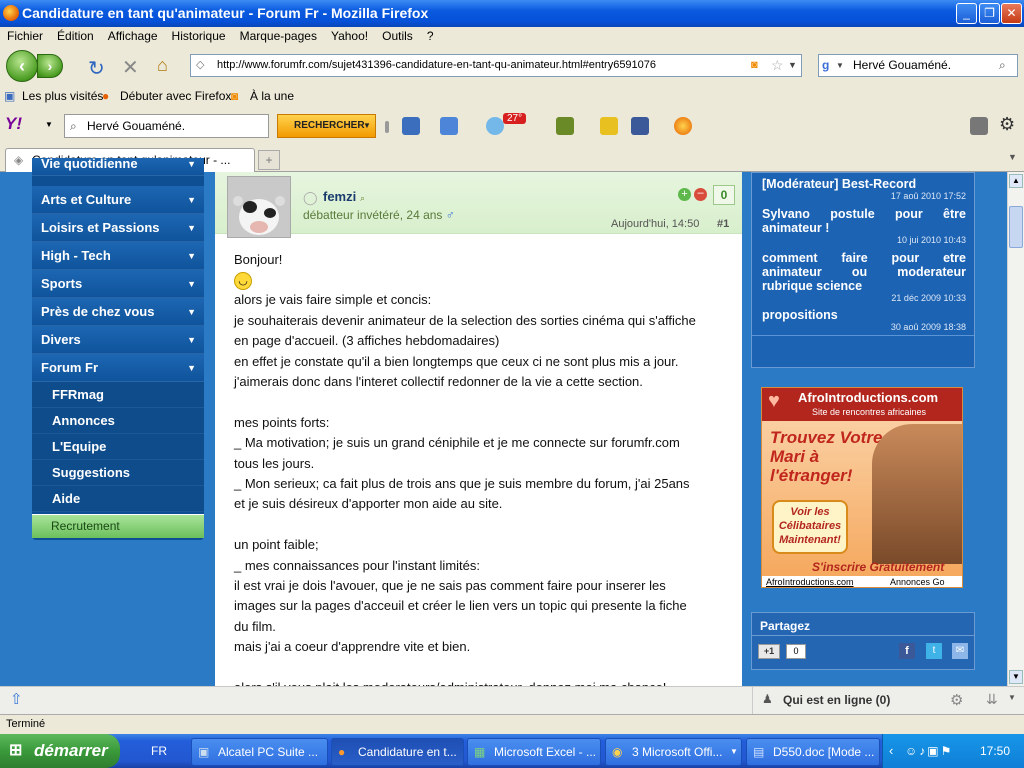  What do you see at coordinates (995, 751) in the screenshot?
I see `clock: 17:50` at bounding box center [995, 751].